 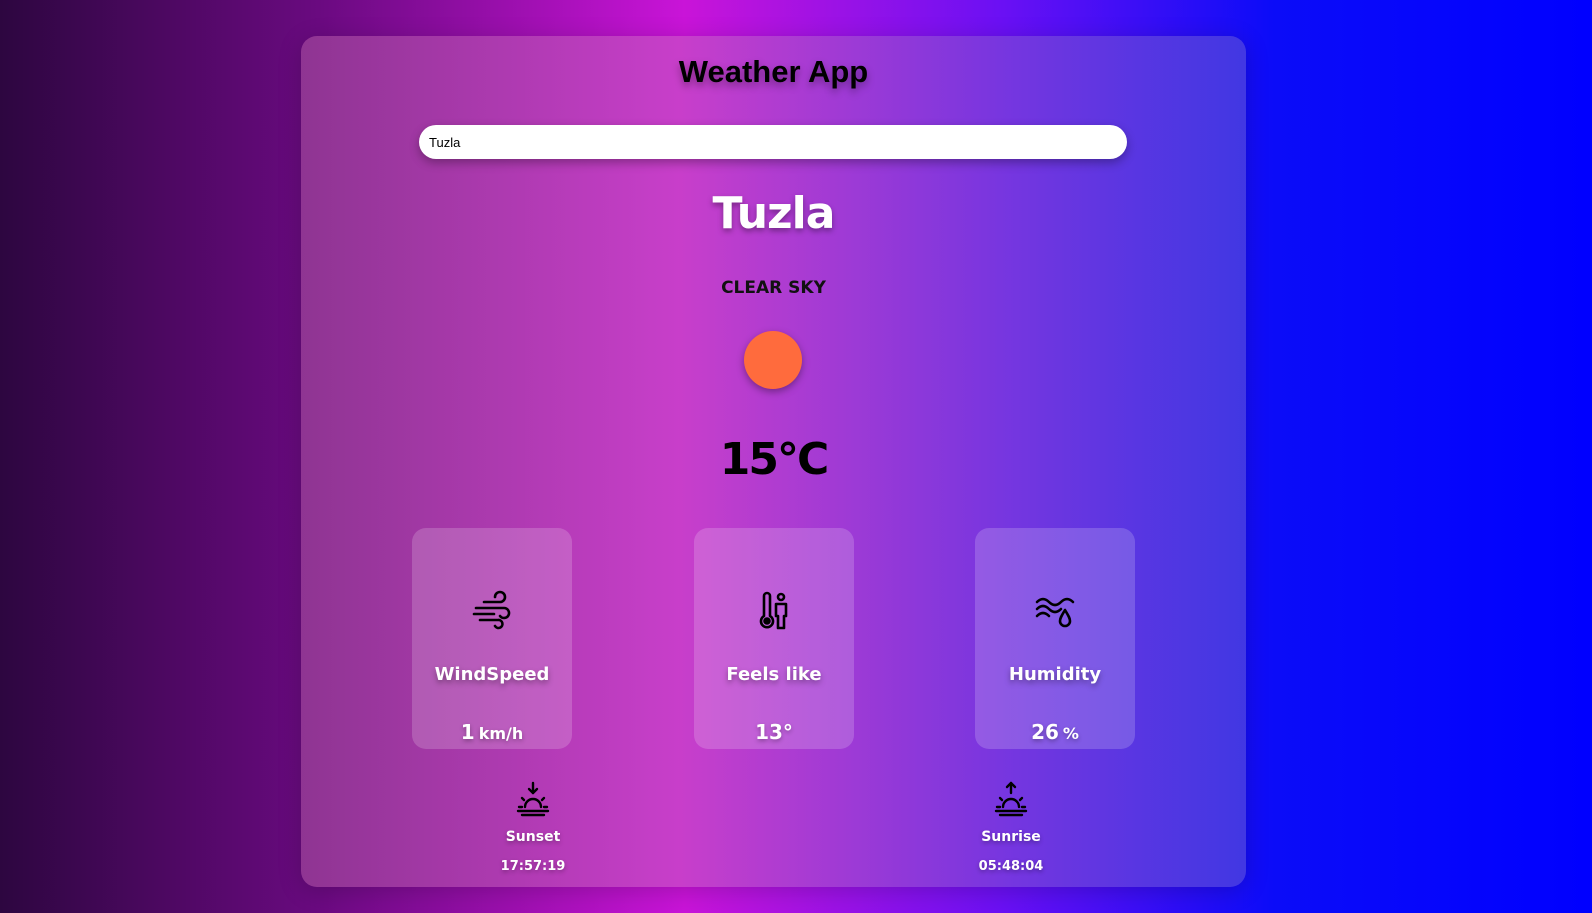 I want to click on temperature: 15°C, so click(x=774, y=459).